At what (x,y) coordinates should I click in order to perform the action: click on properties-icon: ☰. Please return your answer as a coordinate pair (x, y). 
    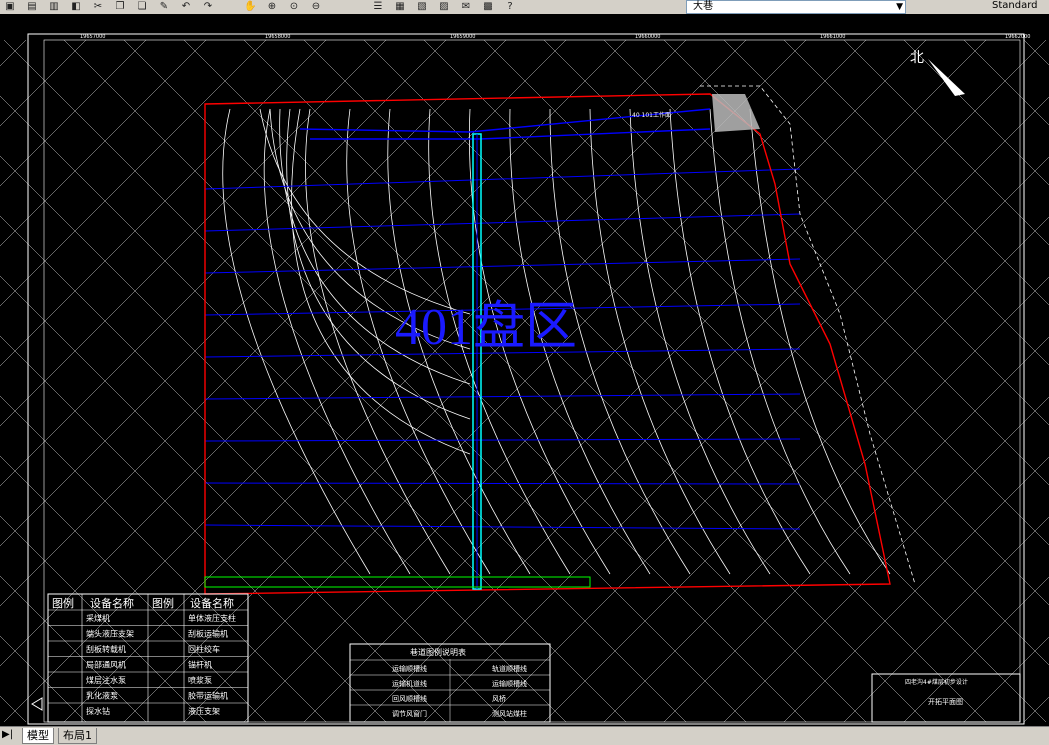
    Looking at the image, I should click on (378, 7).